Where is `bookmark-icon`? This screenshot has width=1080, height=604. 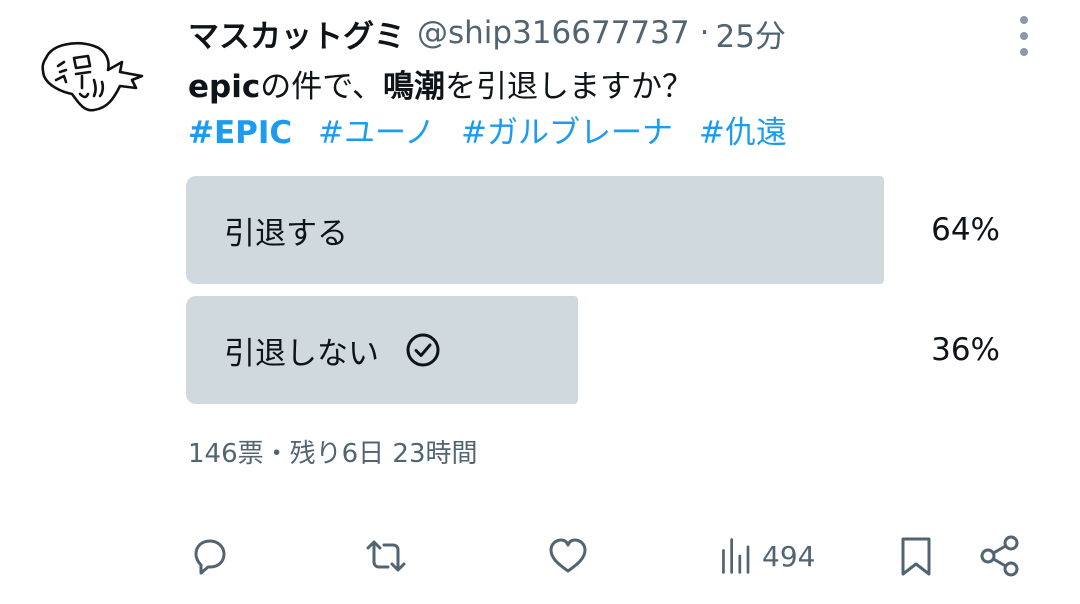
bookmark-icon is located at coordinates (916, 556).